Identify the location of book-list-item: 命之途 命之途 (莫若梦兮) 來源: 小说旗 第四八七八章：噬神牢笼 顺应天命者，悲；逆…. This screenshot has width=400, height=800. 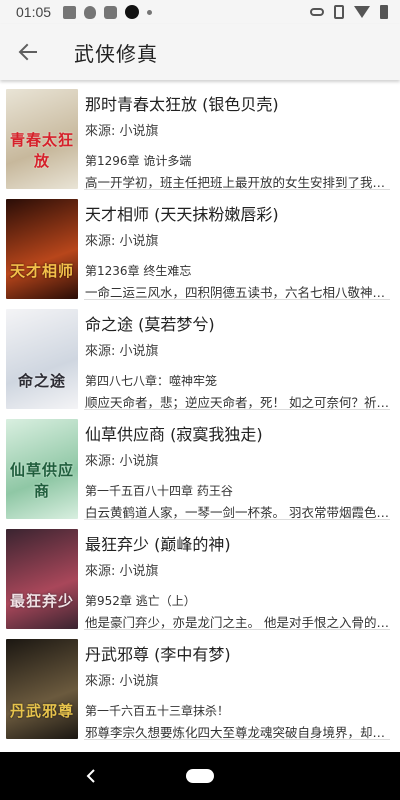
(200, 355).